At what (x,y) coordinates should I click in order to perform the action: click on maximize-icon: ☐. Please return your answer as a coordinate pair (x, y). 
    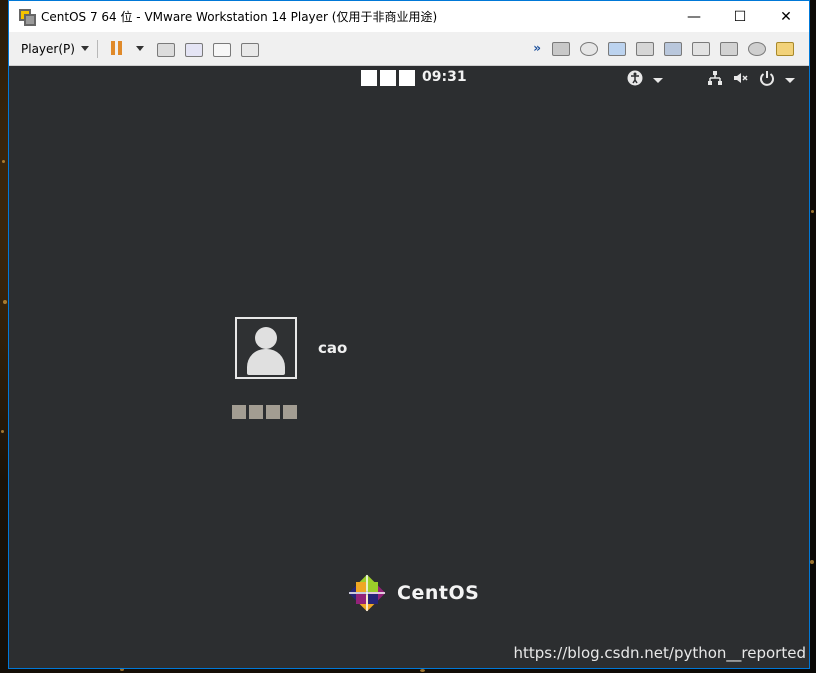
    Looking at the image, I should click on (740, 16).